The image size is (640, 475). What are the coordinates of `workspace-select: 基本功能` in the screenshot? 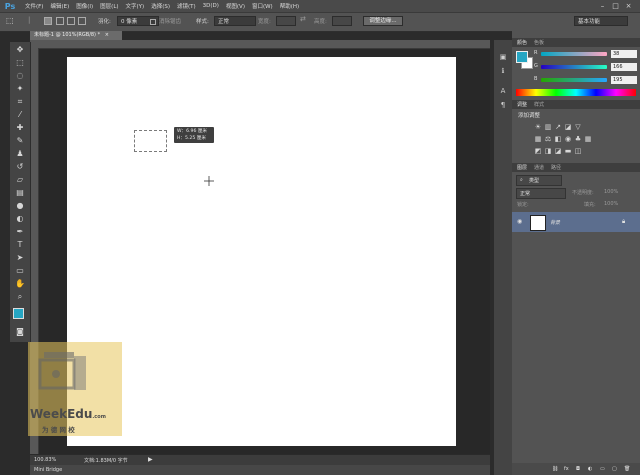 It's located at (601, 21).